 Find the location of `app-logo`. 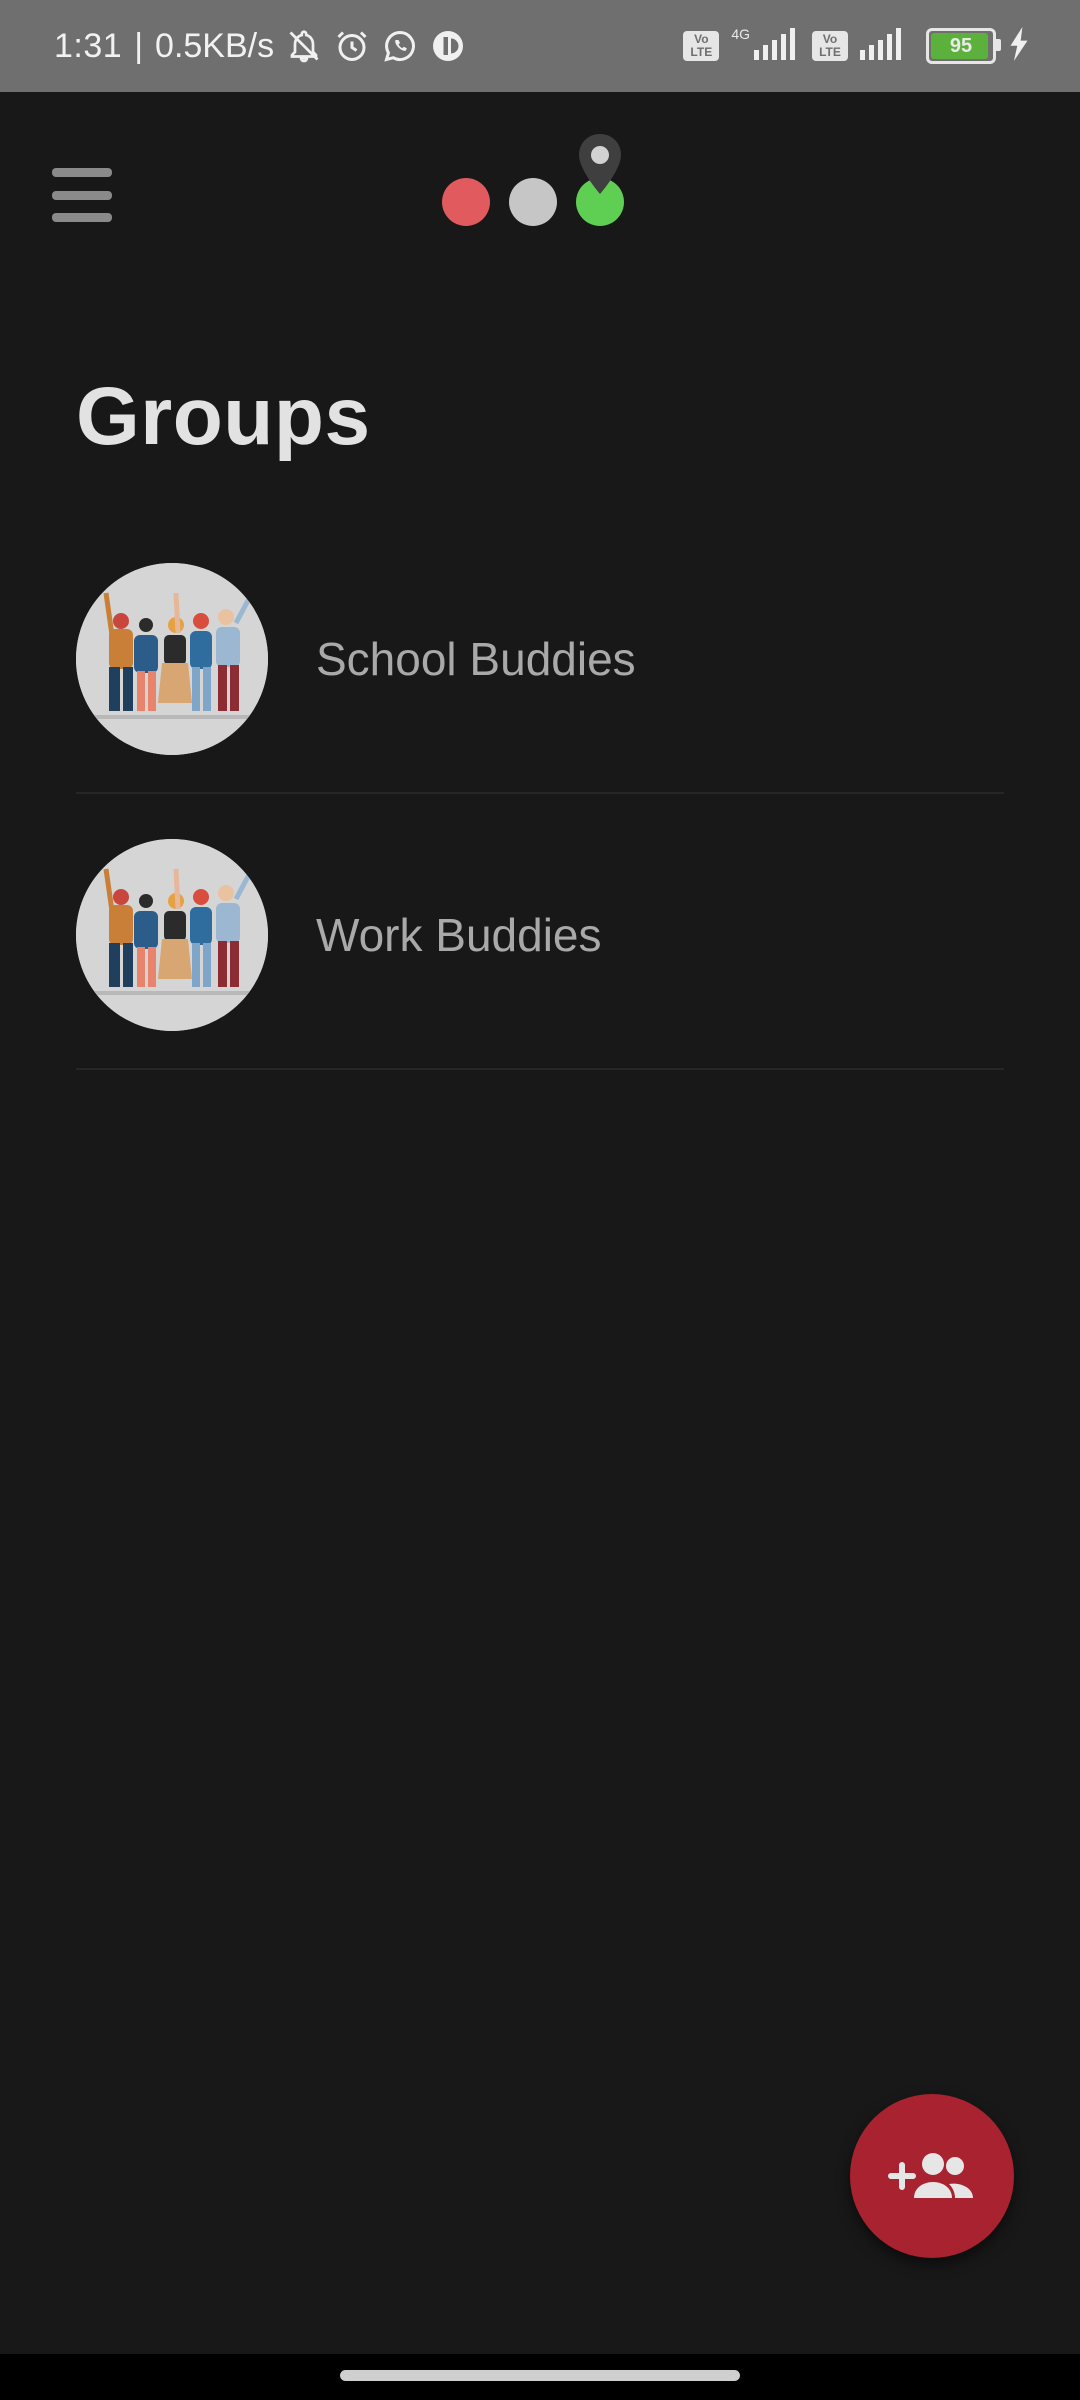

app-logo is located at coordinates (533, 180).